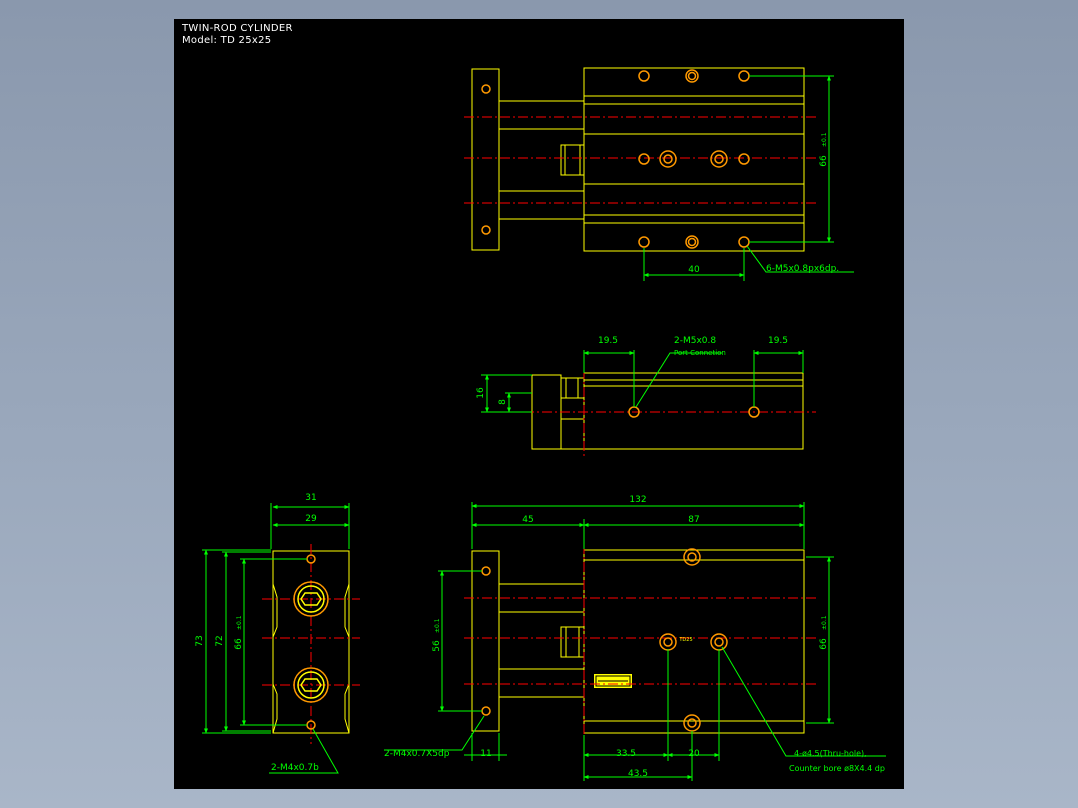  Describe the element at coordinates (485, 754) in the screenshot. I see `dim-11: 11` at that location.